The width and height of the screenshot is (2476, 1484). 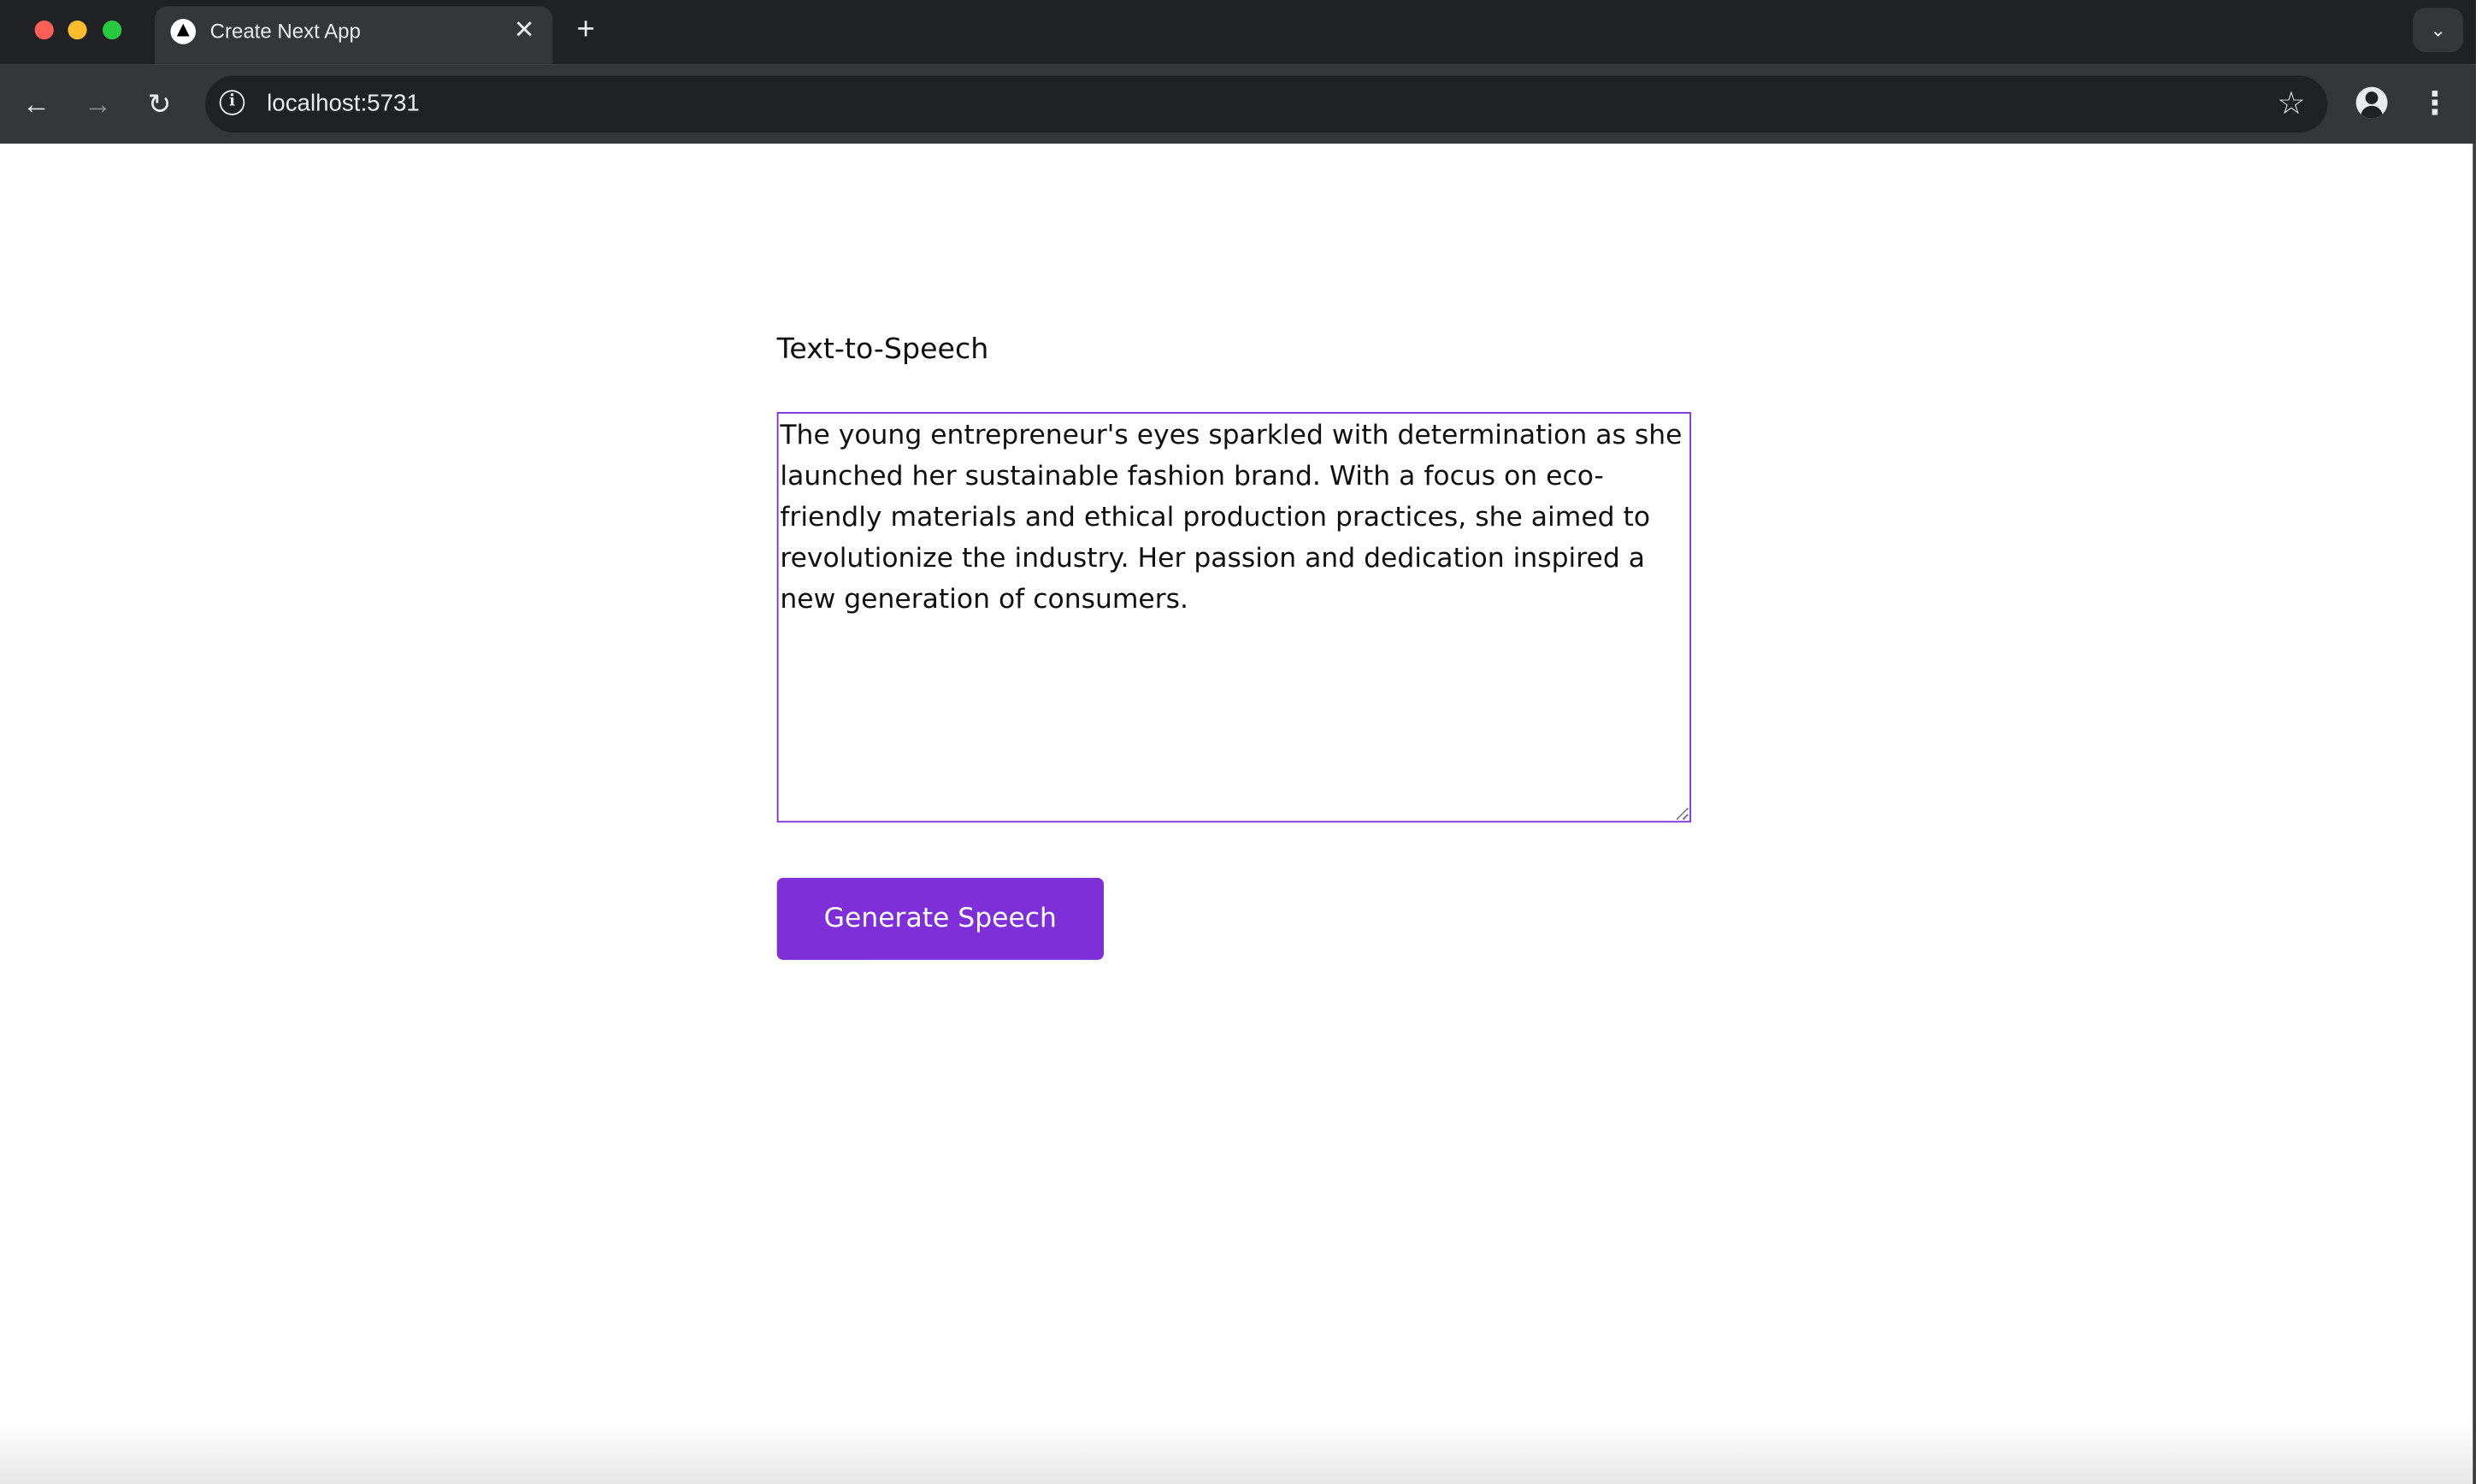 I want to click on address-bar: i localhost:5731 ☆, so click(x=1266, y=104).